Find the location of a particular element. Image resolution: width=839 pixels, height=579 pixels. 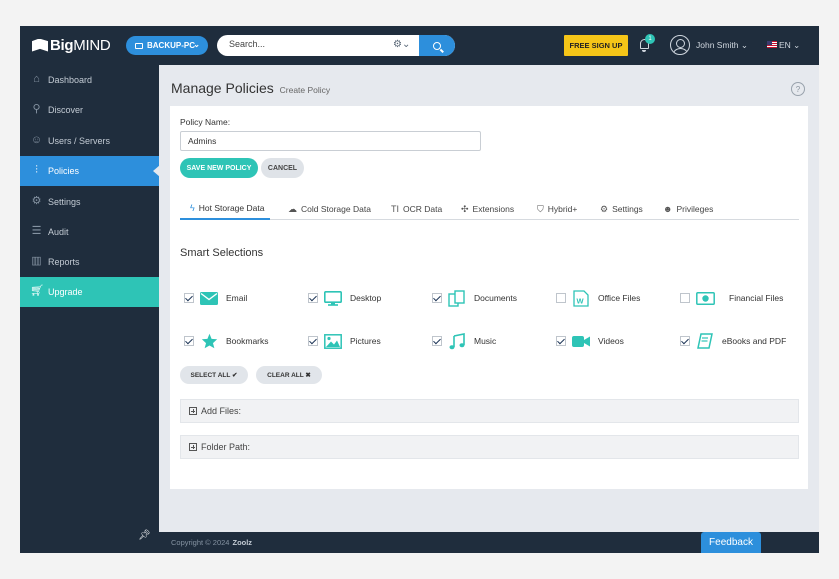

email-icon is located at coordinates (209, 298).